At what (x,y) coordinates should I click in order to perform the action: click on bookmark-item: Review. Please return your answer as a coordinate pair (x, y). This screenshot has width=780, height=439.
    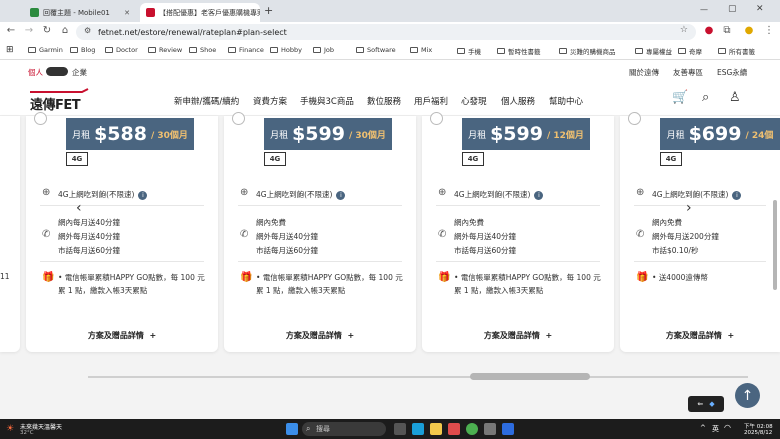
    Looking at the image, I should click on (165, 50).